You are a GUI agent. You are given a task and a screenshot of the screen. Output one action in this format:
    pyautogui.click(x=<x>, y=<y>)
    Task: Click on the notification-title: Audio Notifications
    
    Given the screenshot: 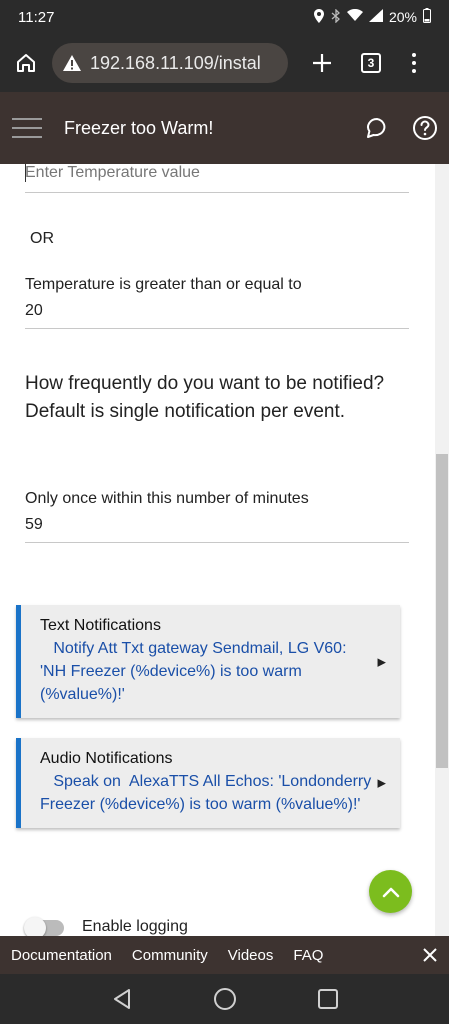 What is the action you would take?
    pyautogui.click(x=106, y=758)
    